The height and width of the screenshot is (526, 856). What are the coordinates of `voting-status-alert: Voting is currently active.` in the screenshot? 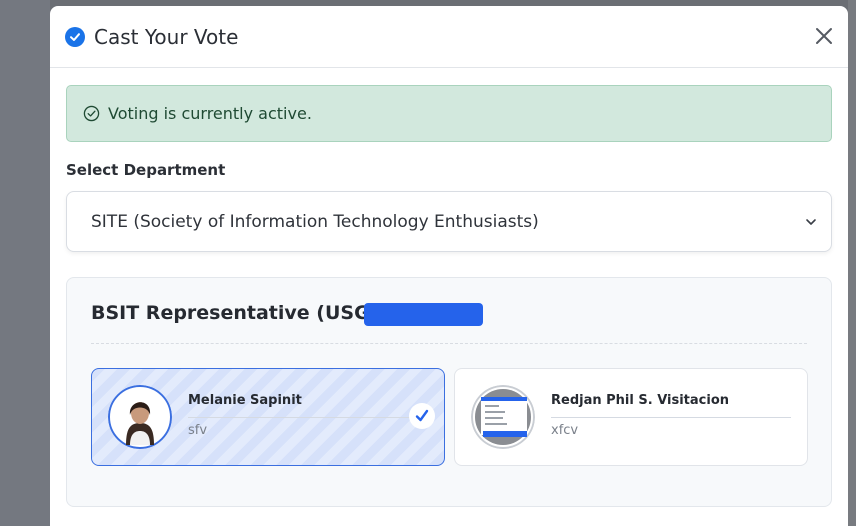 It's located at (449, 113).